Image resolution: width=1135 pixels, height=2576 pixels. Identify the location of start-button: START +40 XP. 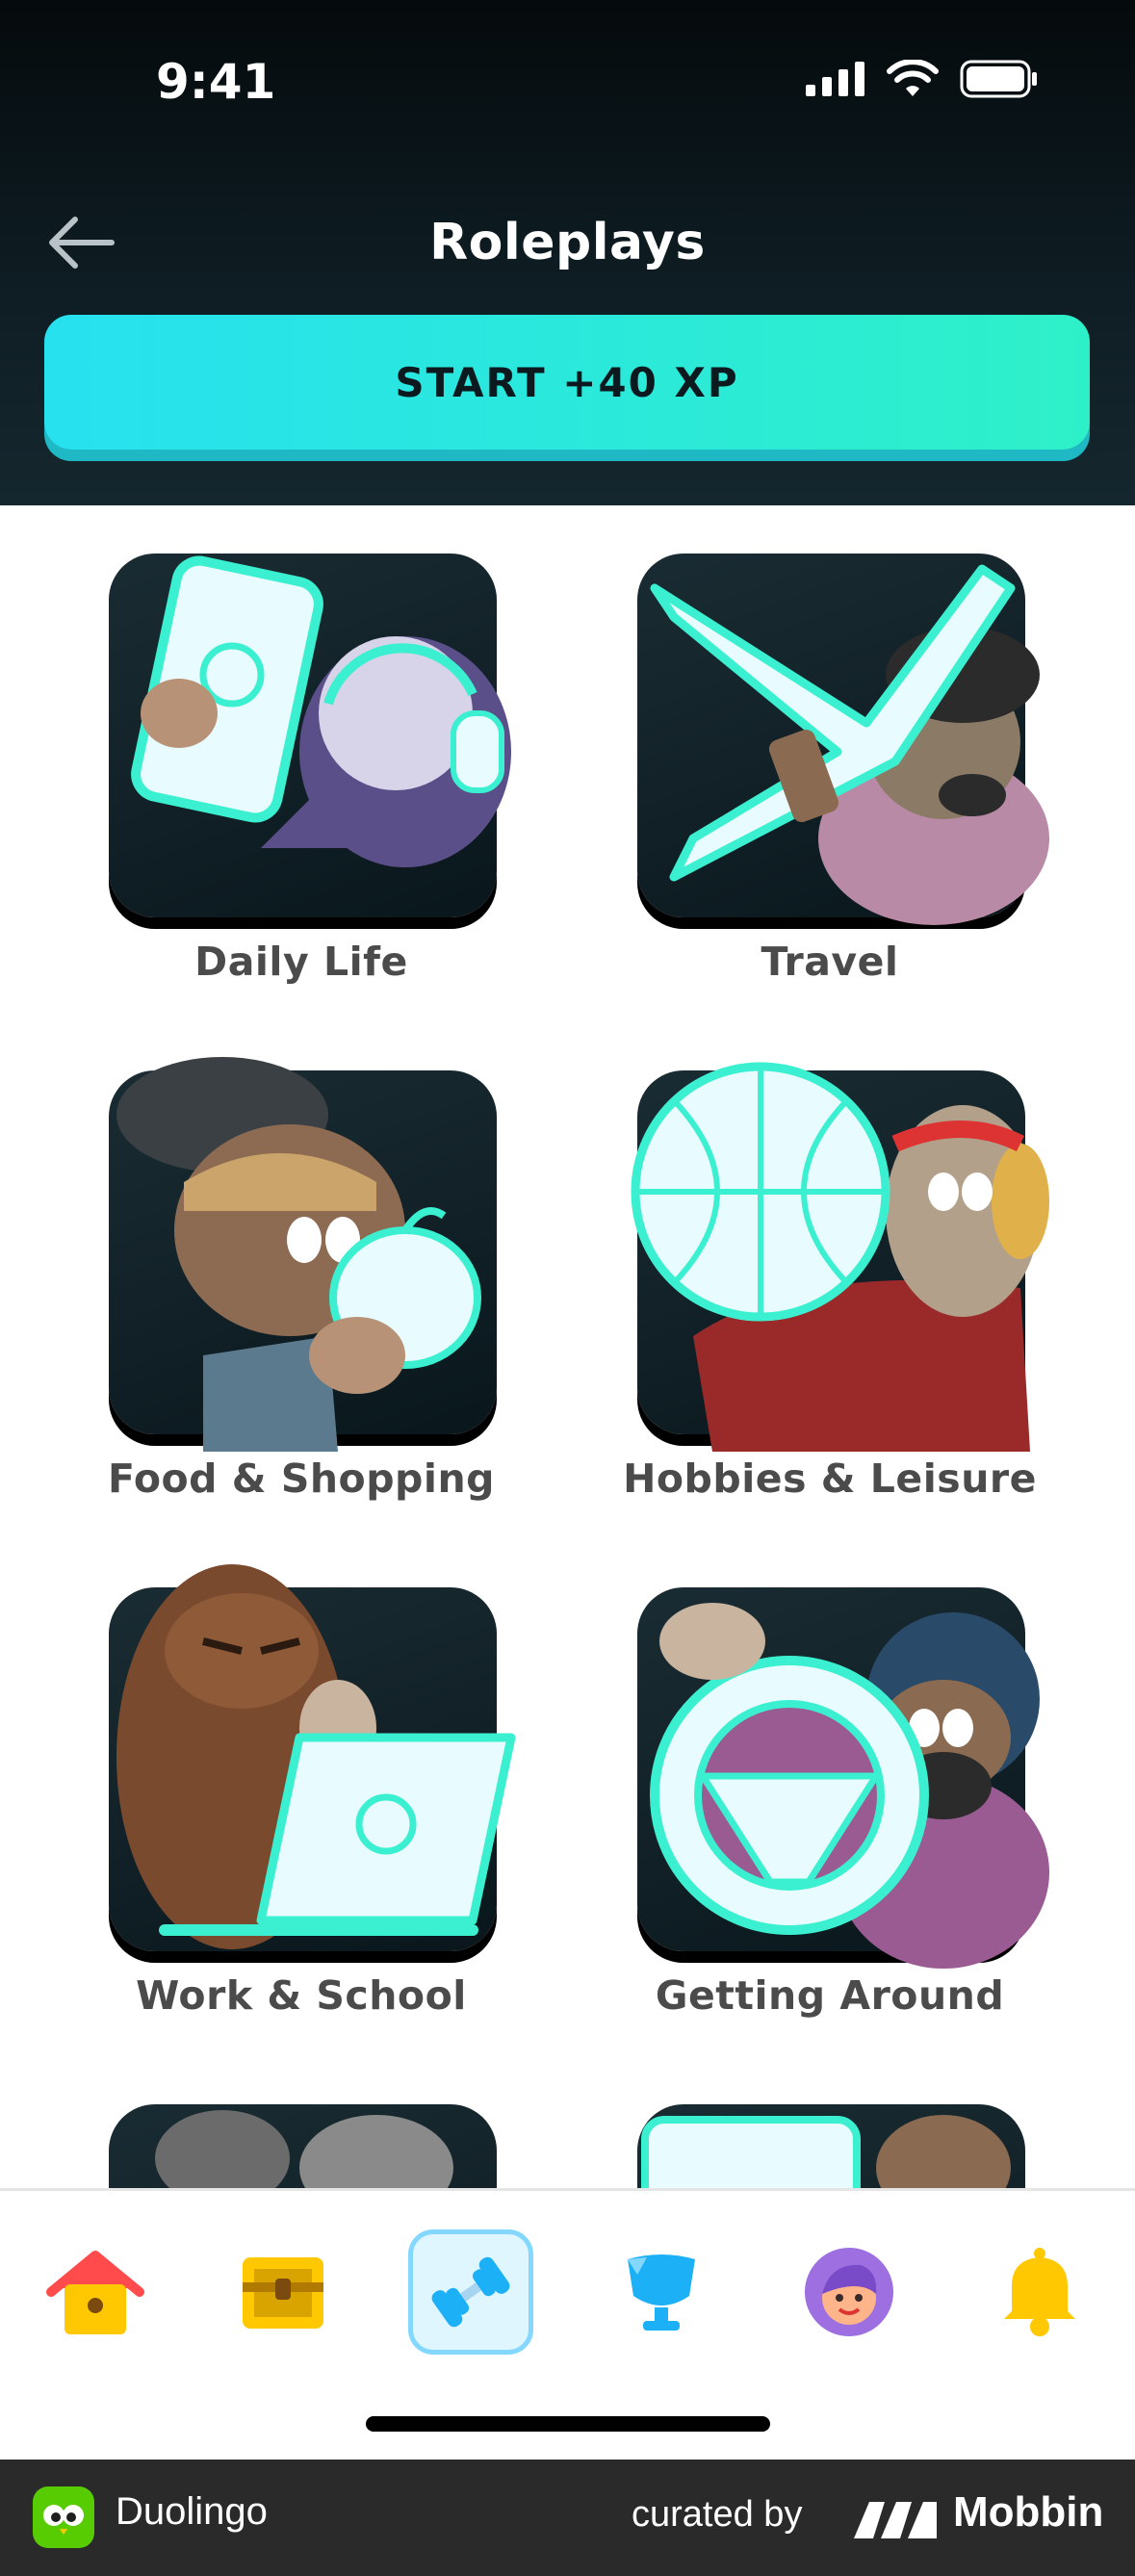
(567, 382).